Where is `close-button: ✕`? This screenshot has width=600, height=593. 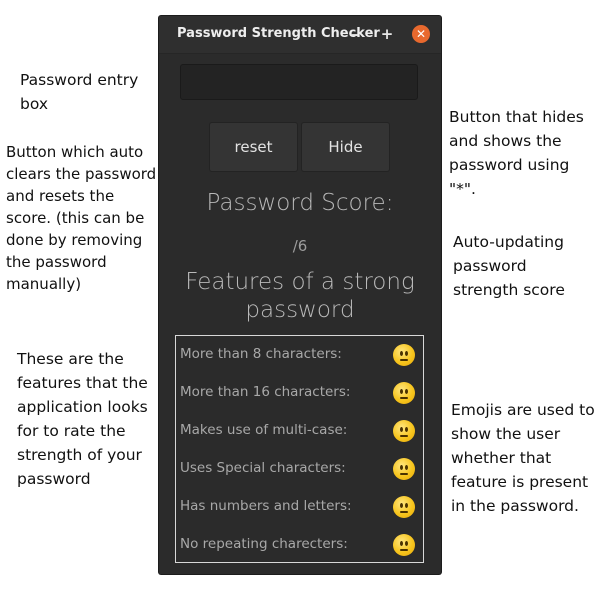
close-button: ✕ is located at coordinates (421, 34).